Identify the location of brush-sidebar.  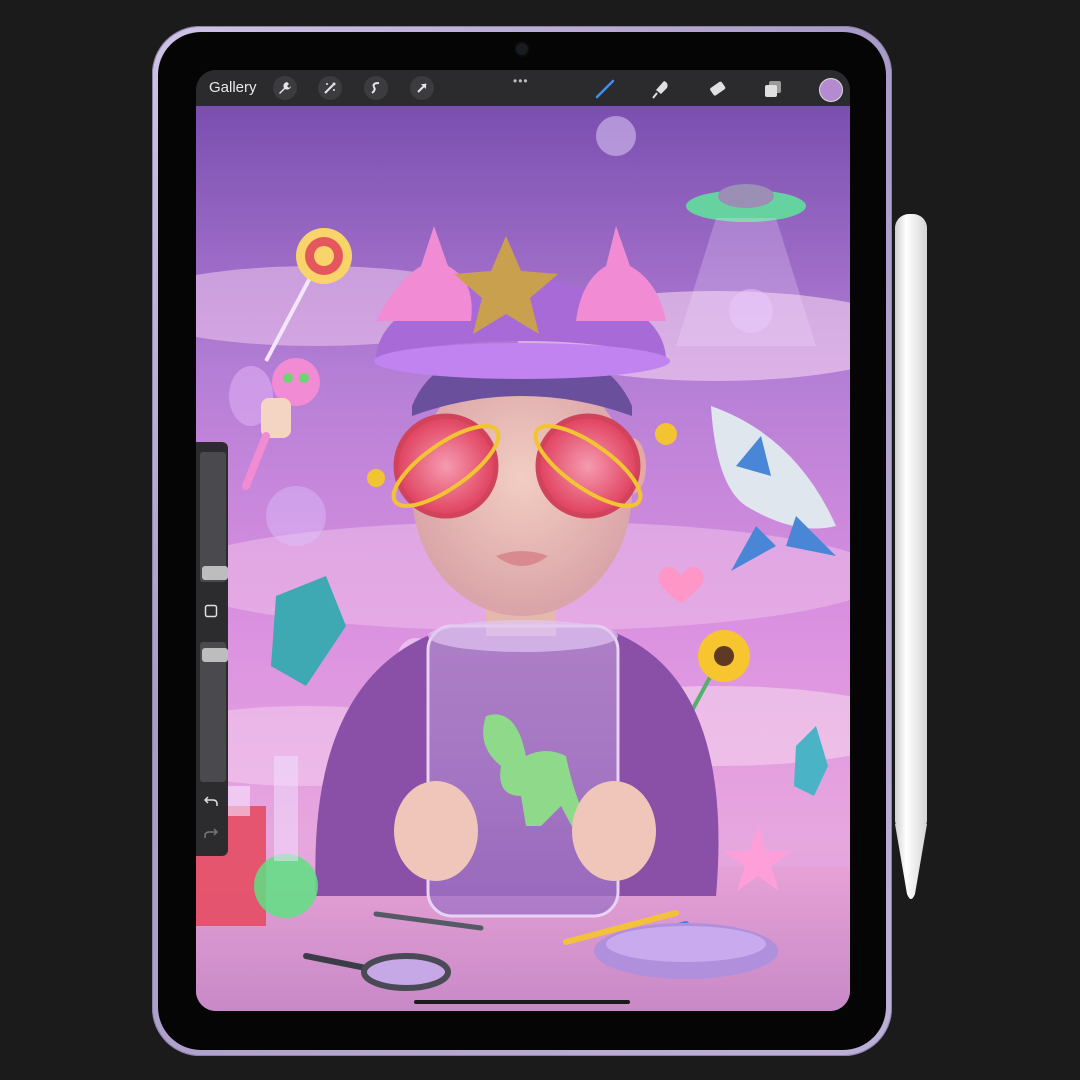
(212, 649).